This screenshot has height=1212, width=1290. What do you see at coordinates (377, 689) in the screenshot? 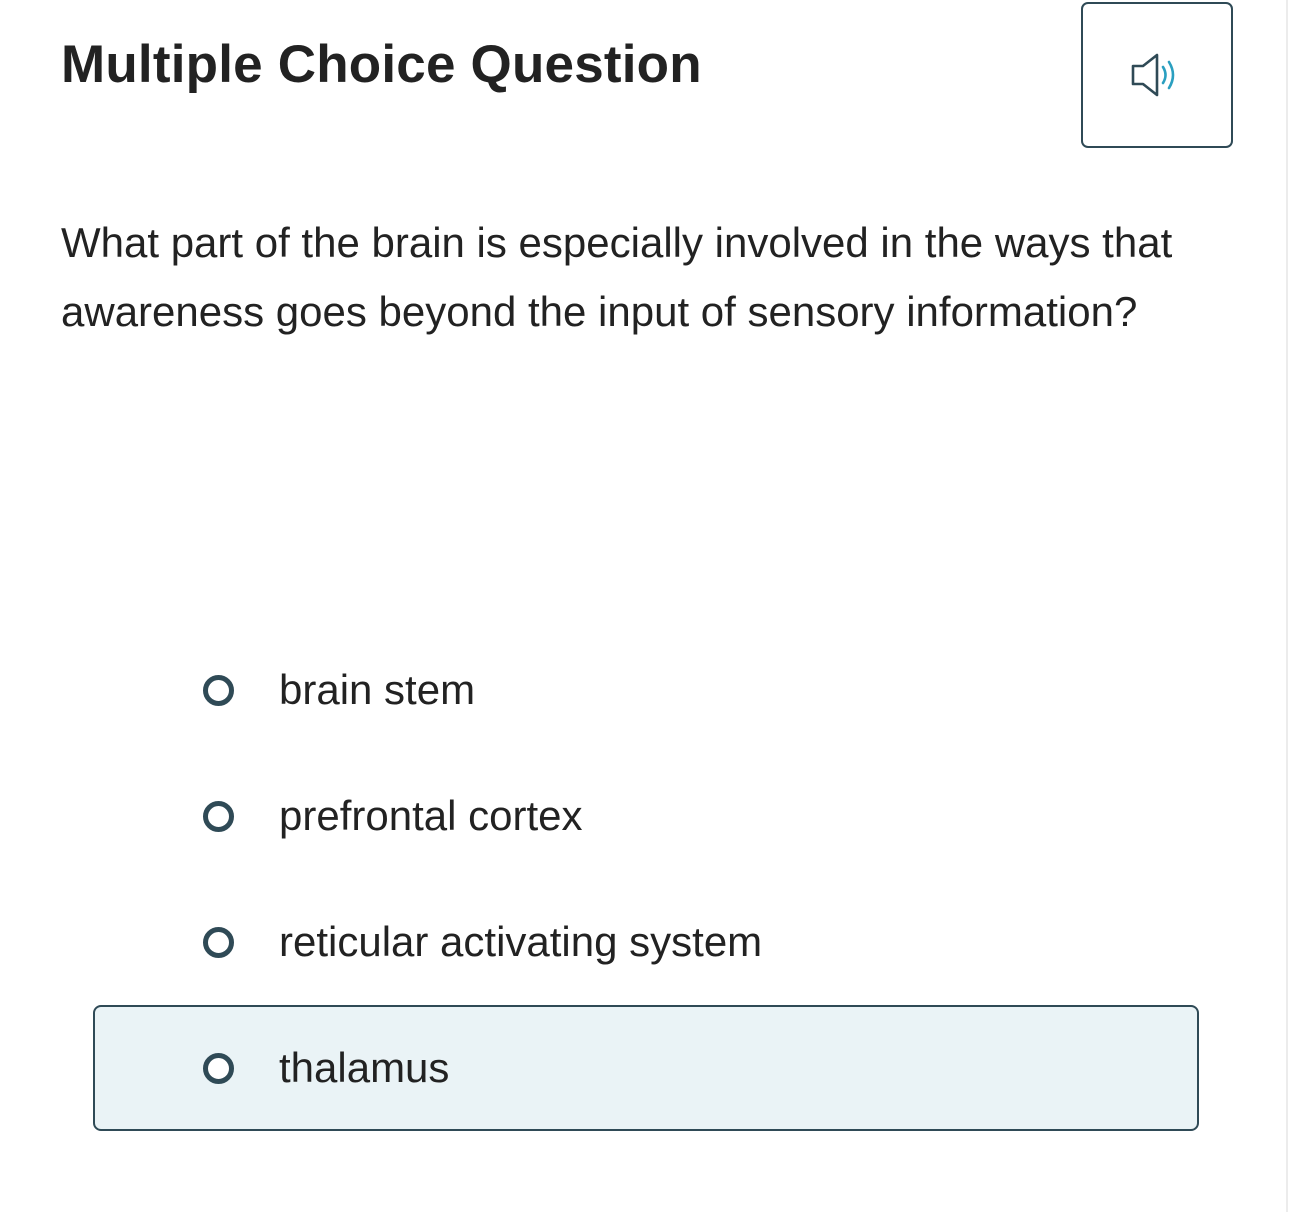
I see `option-label: brain stem` at bounding box center [377, 689].